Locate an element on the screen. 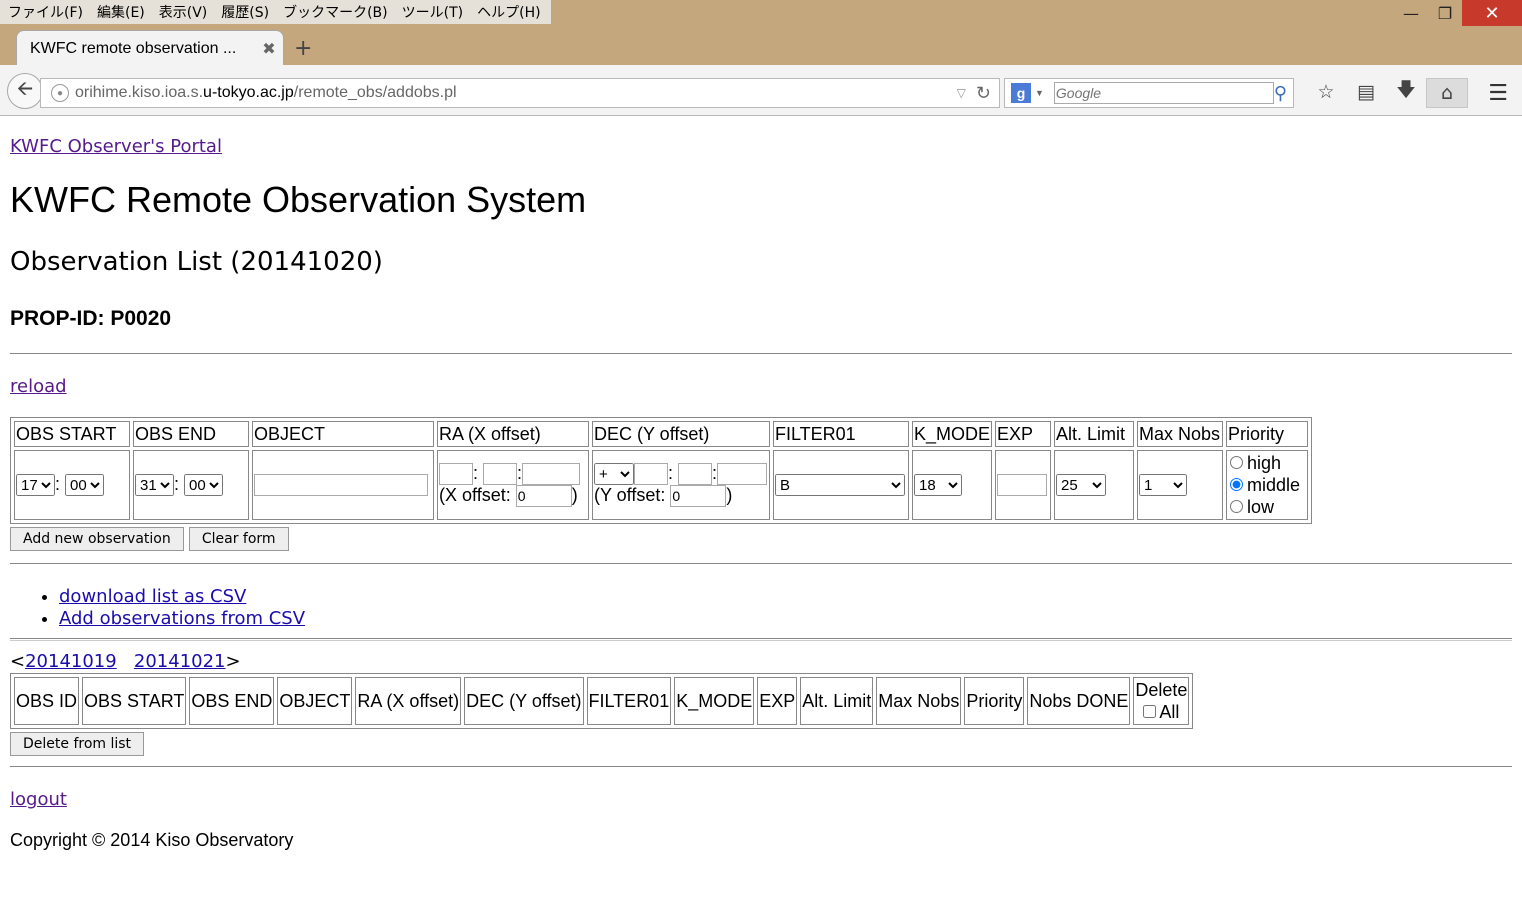  close-paren: ) is located at coordinates (574, 495).